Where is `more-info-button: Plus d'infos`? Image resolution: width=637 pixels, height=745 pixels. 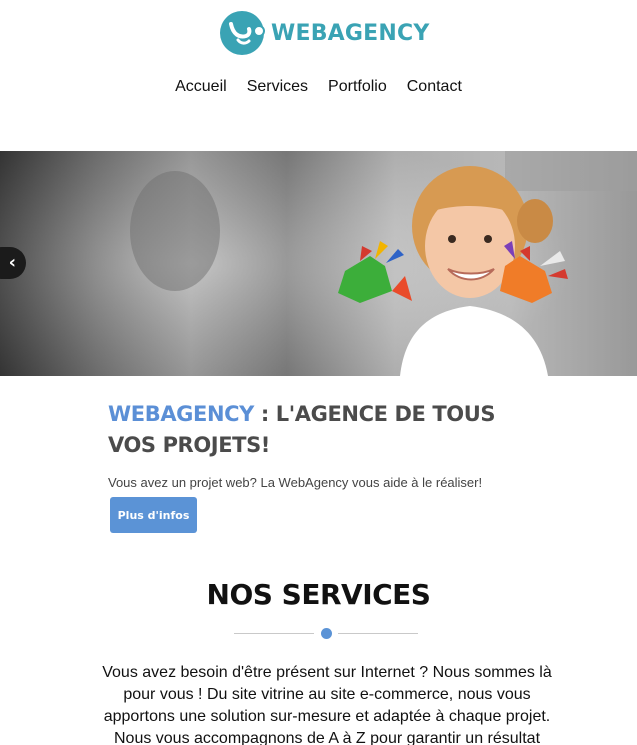
more-info-button: Plus d'infos is located at coordinates (153, 515).